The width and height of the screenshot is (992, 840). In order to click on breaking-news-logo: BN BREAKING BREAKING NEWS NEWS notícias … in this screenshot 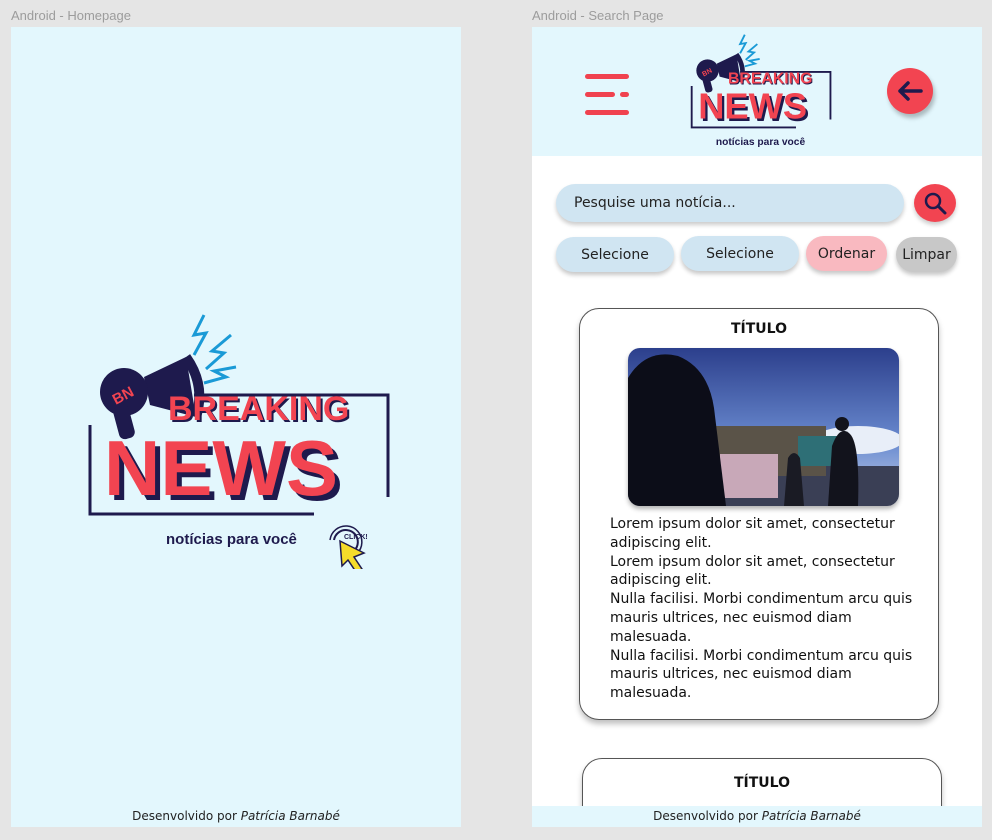, I will do `click(239, 441)`.